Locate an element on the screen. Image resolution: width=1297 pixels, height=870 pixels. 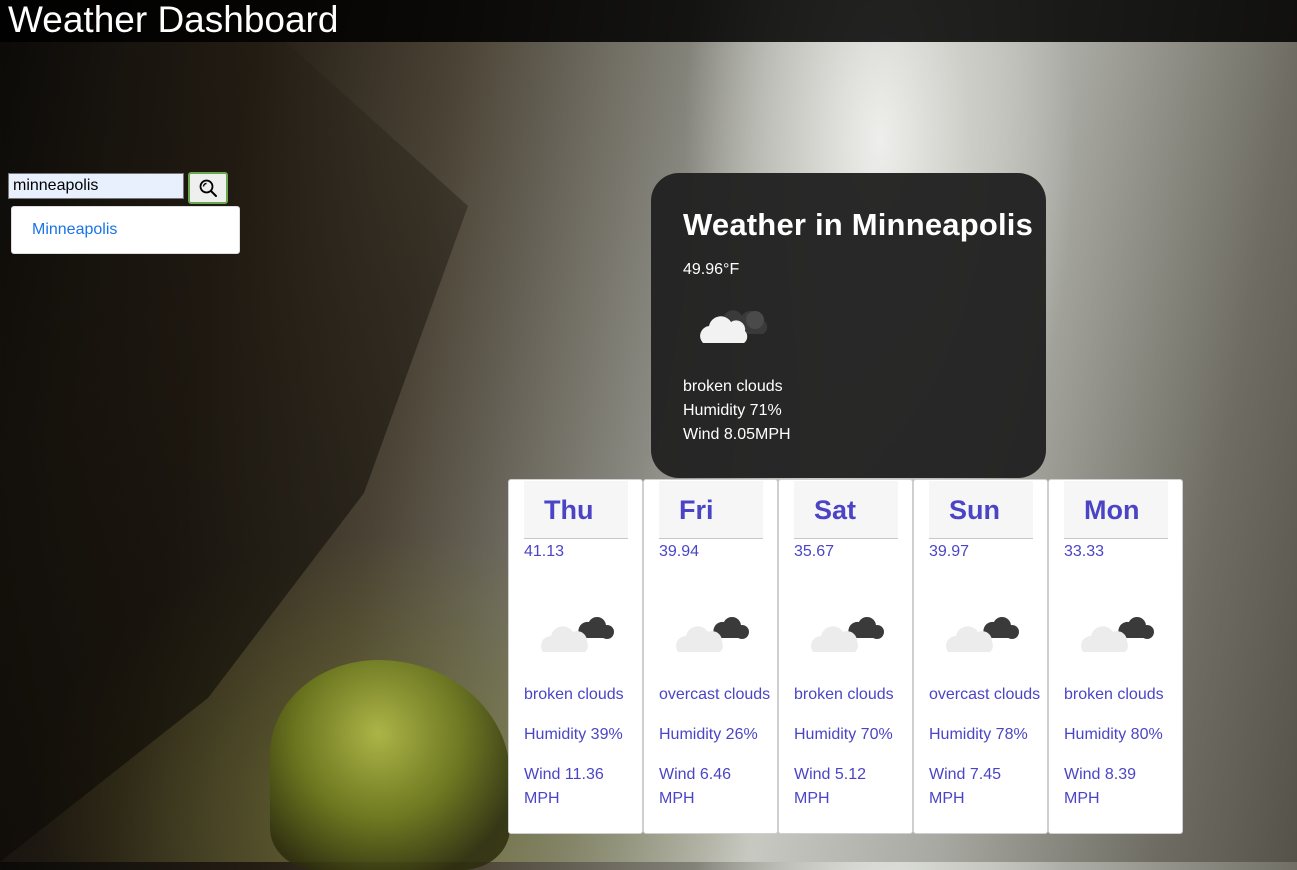
current-humidity: Humidity 71% is located at coordinates (732, 410).